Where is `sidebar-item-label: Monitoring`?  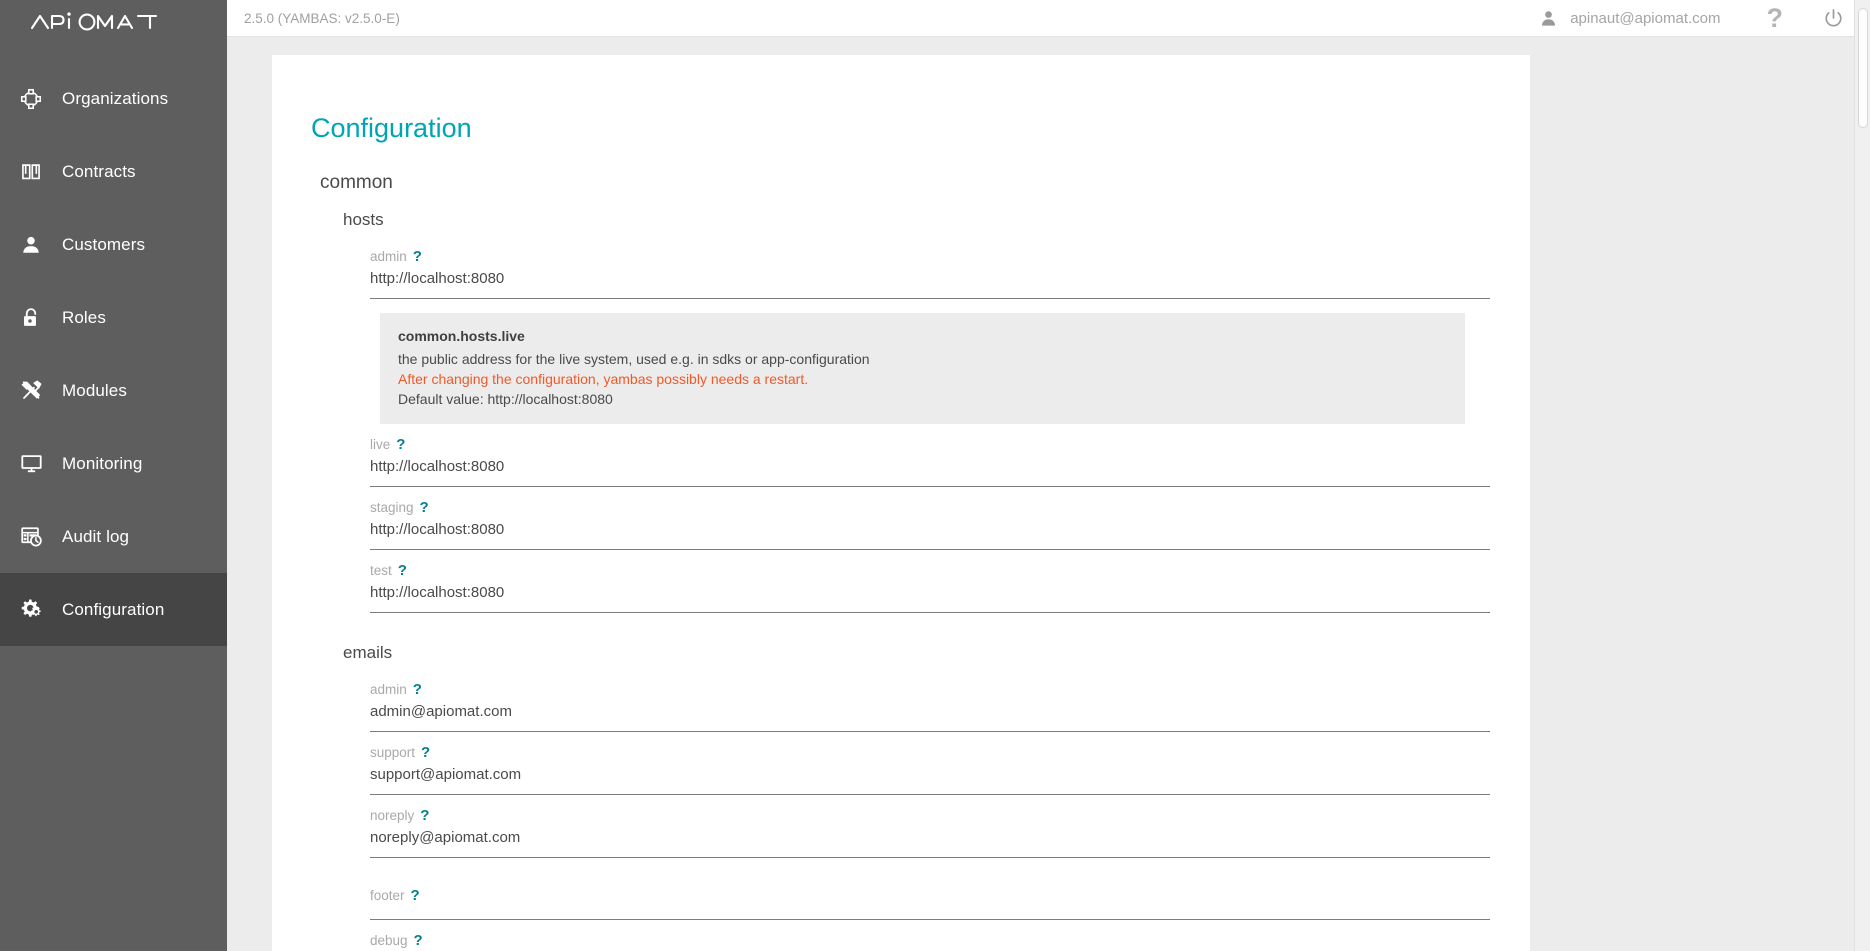 sidebar-item-label: Monitoring is located at coordinates (102, 463).